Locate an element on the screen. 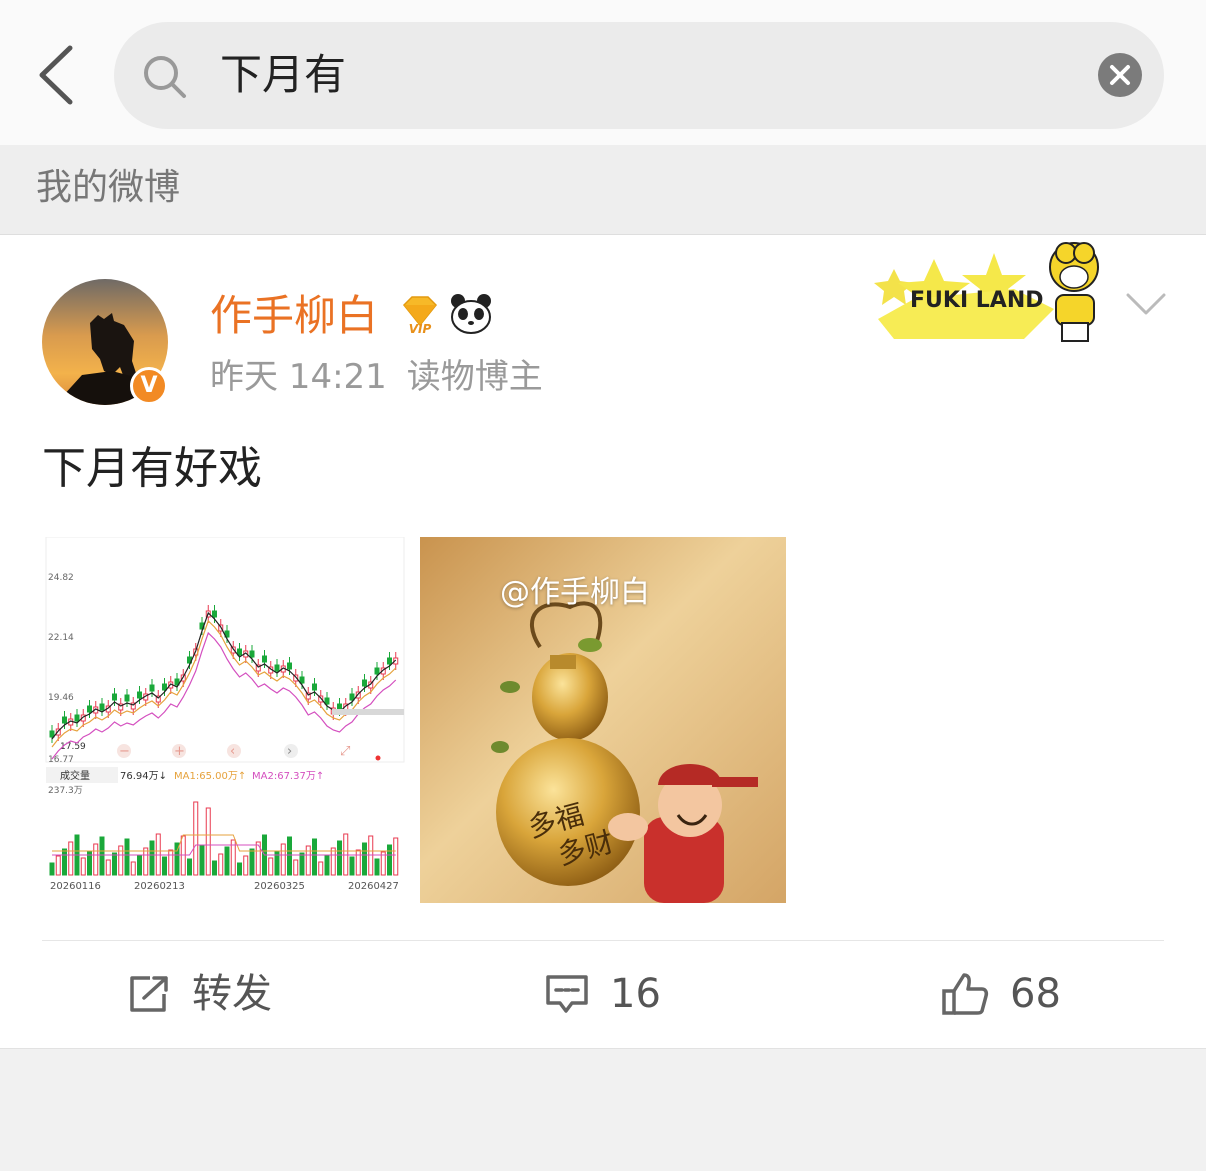 The width and height of the screenshot is (1206, 1171). back-button is located at coordinates (57, 75).